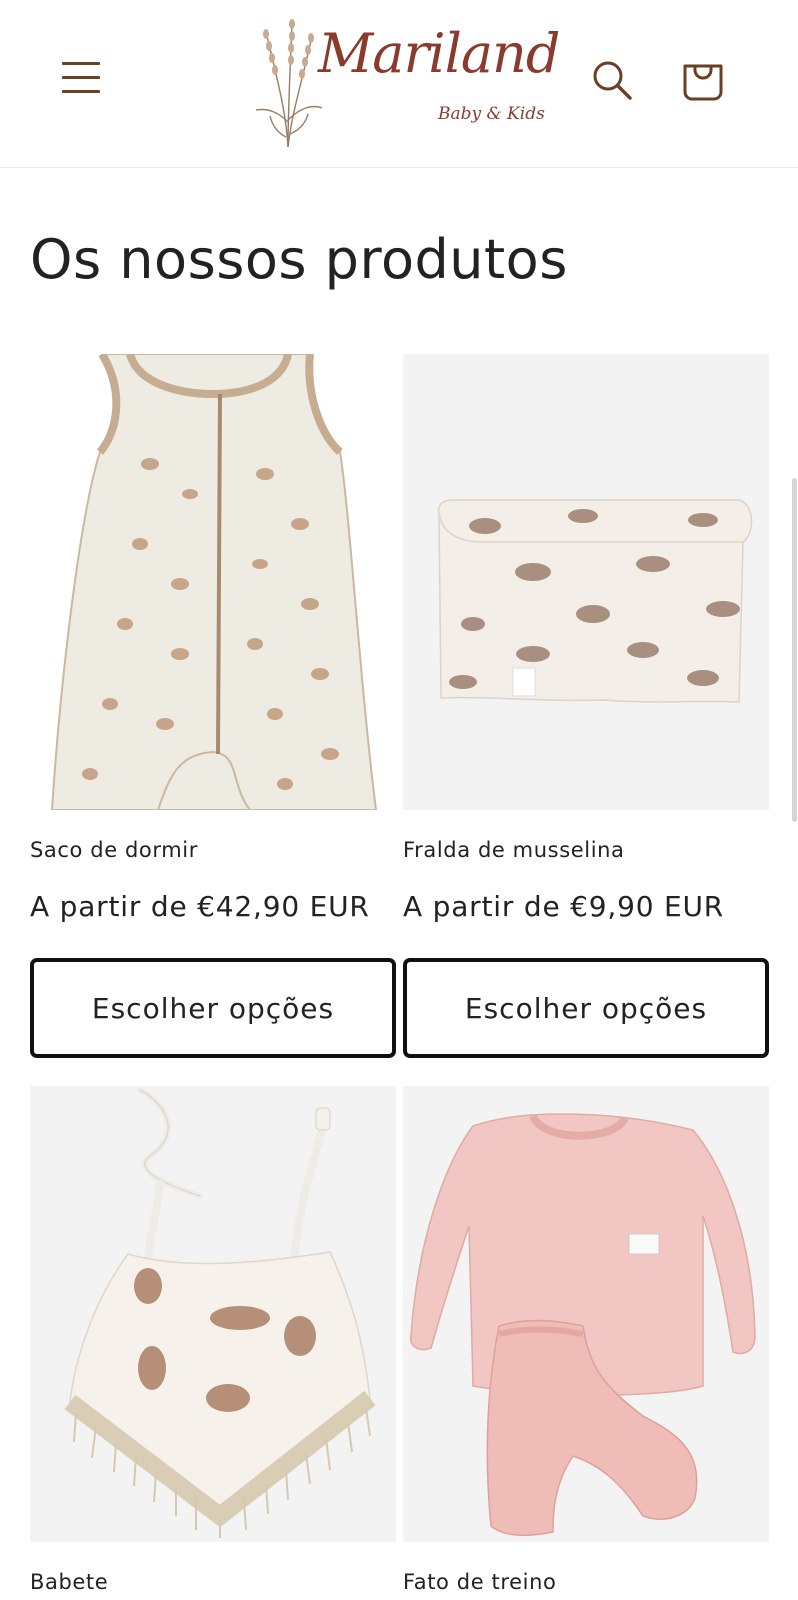 The height and width of the screenshot is (1600, 798). Describe the element at coordinates (213, 1314) in the screenshot. I see `bib-dog-print-image` at that location.